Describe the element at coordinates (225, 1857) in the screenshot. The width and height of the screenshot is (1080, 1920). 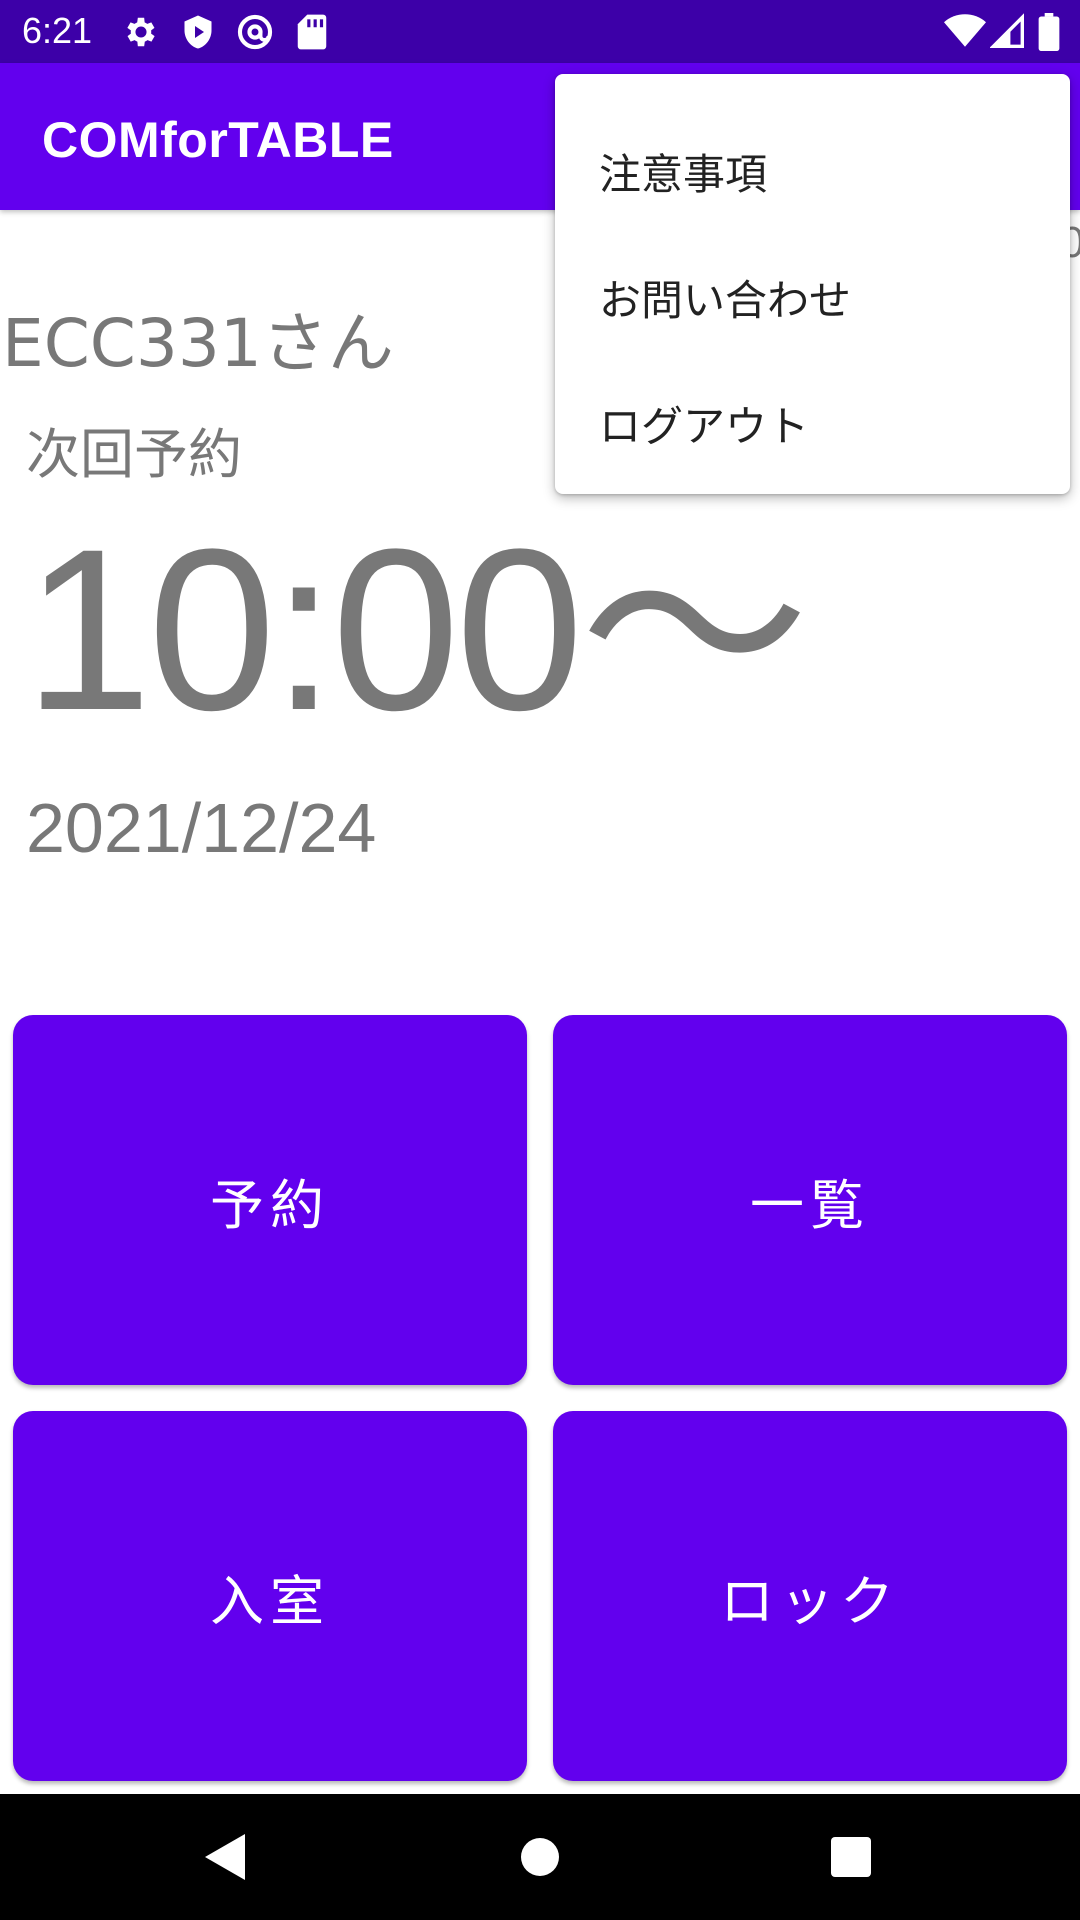
I see `back-icon` at that location.